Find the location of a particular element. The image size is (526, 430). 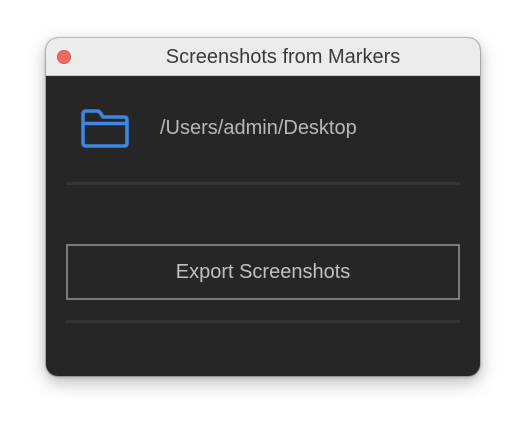

folder-icon is located at coordinates (105, 128).